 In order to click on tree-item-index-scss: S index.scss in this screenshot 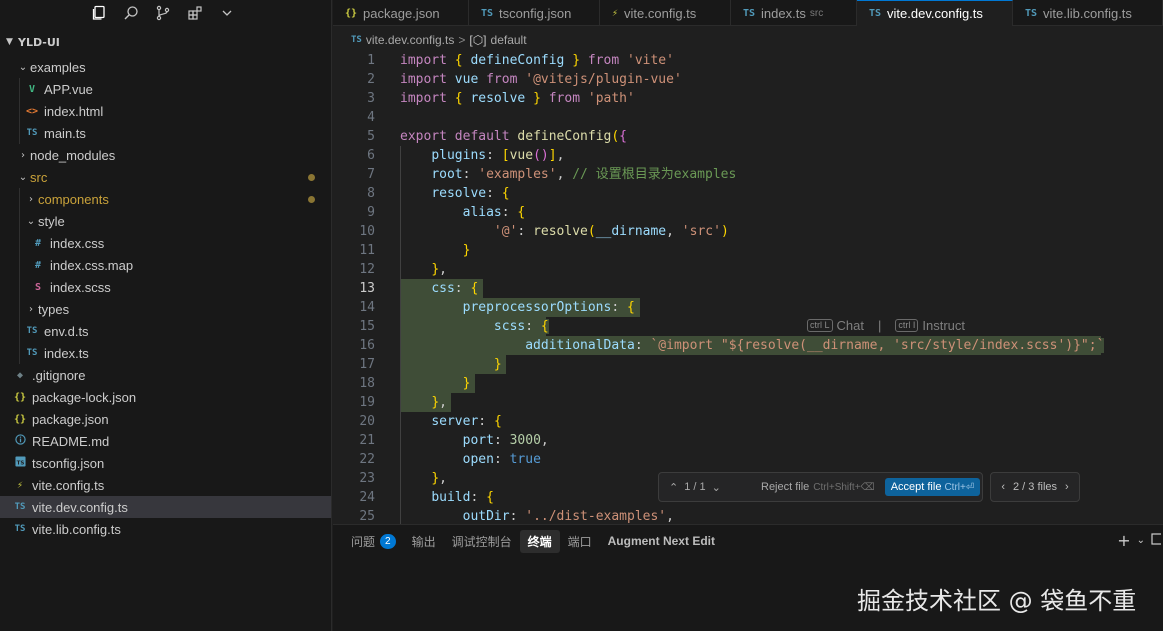, I will do `click(165, 287)`.